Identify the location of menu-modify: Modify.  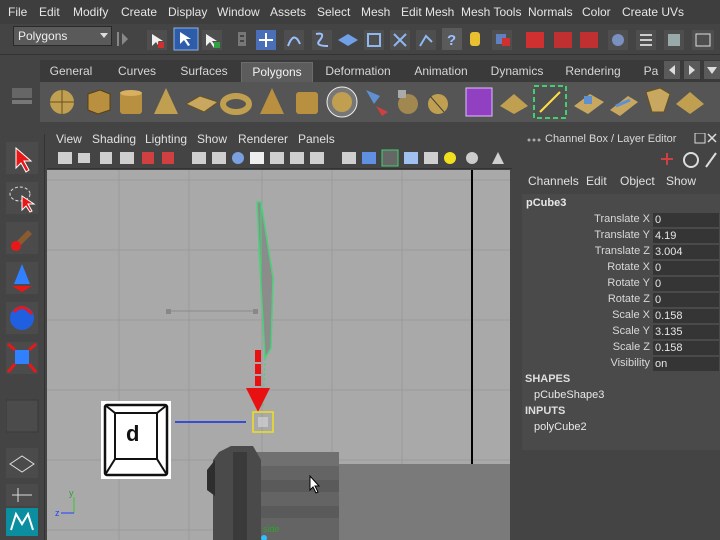
(90, 12).